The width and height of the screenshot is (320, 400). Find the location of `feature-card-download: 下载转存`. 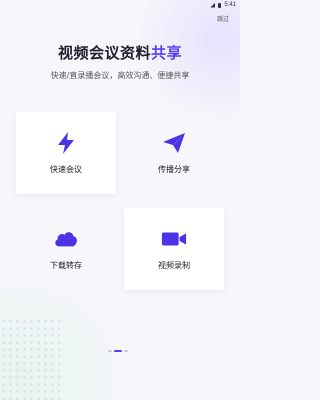

feature-card-download: 下载转存 is located at coordinates (66, 249).